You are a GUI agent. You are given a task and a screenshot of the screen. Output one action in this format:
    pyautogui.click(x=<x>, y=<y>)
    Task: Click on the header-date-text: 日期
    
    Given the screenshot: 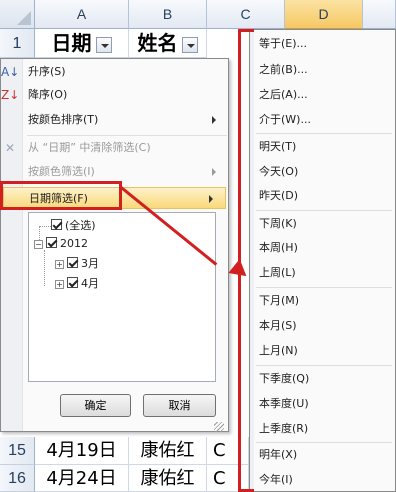 What is the action you would take?
    pyautogui.click(x=71, y=43)
    